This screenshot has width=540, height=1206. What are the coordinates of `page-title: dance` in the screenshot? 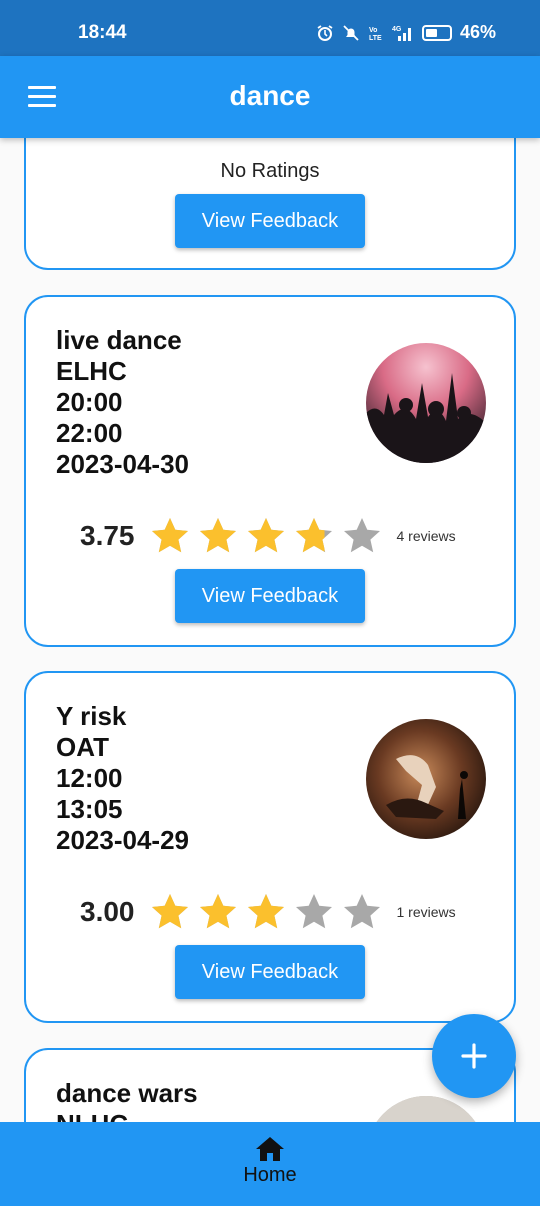 It's located at (270, 95).